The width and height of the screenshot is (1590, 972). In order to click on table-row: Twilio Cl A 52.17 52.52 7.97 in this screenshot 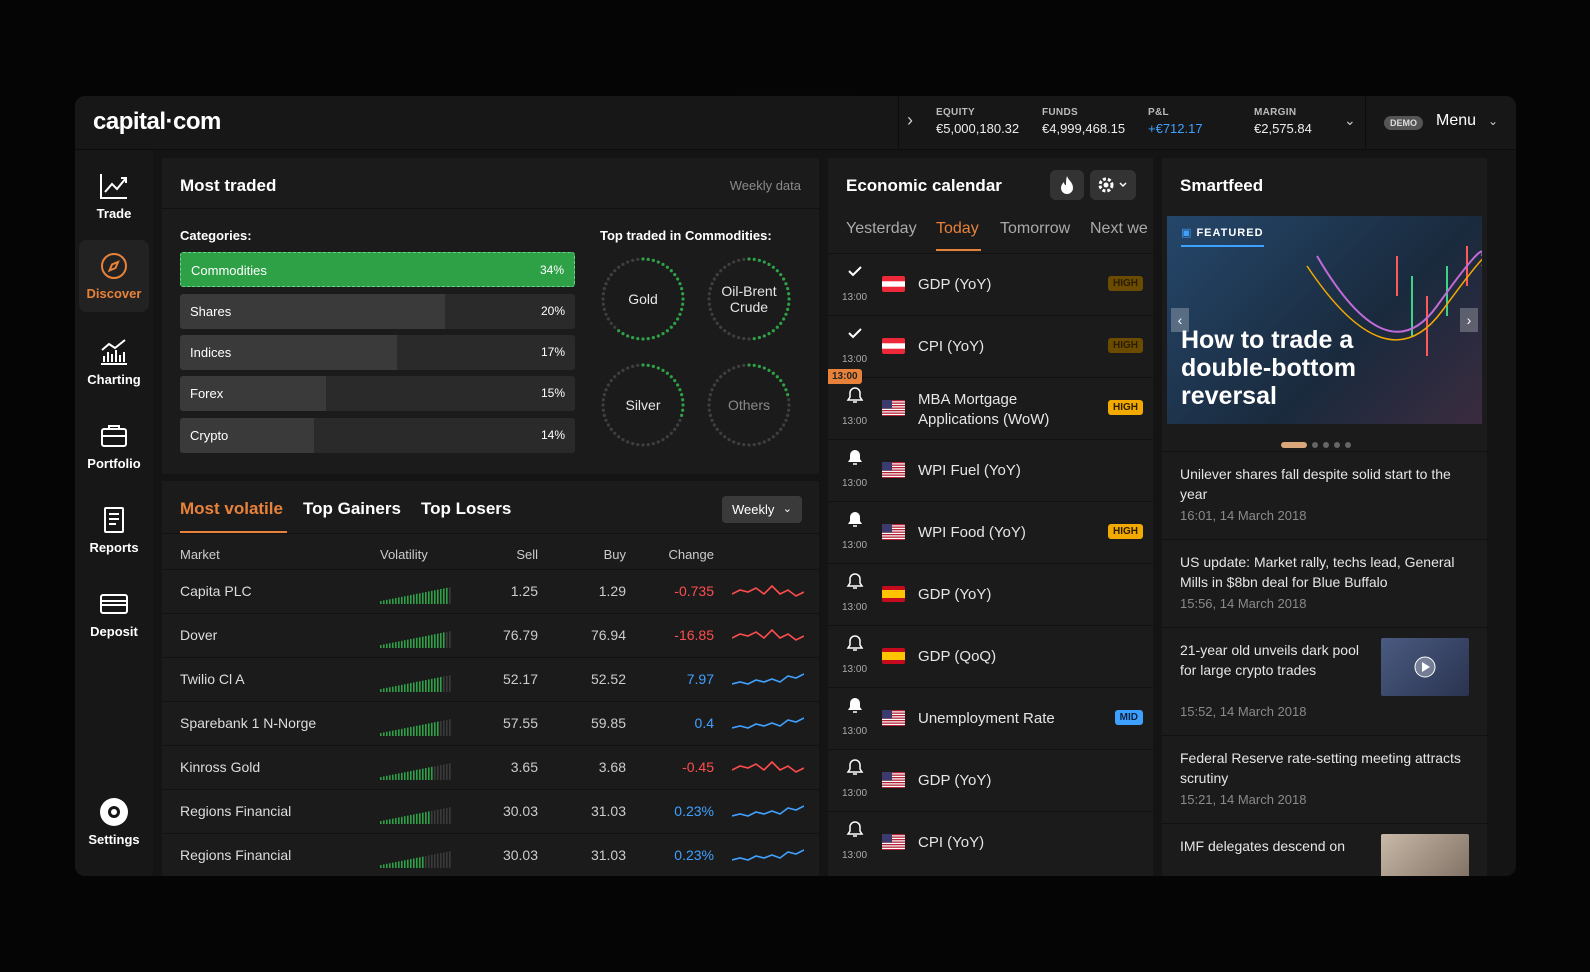, I will do `click(490, 679)`.